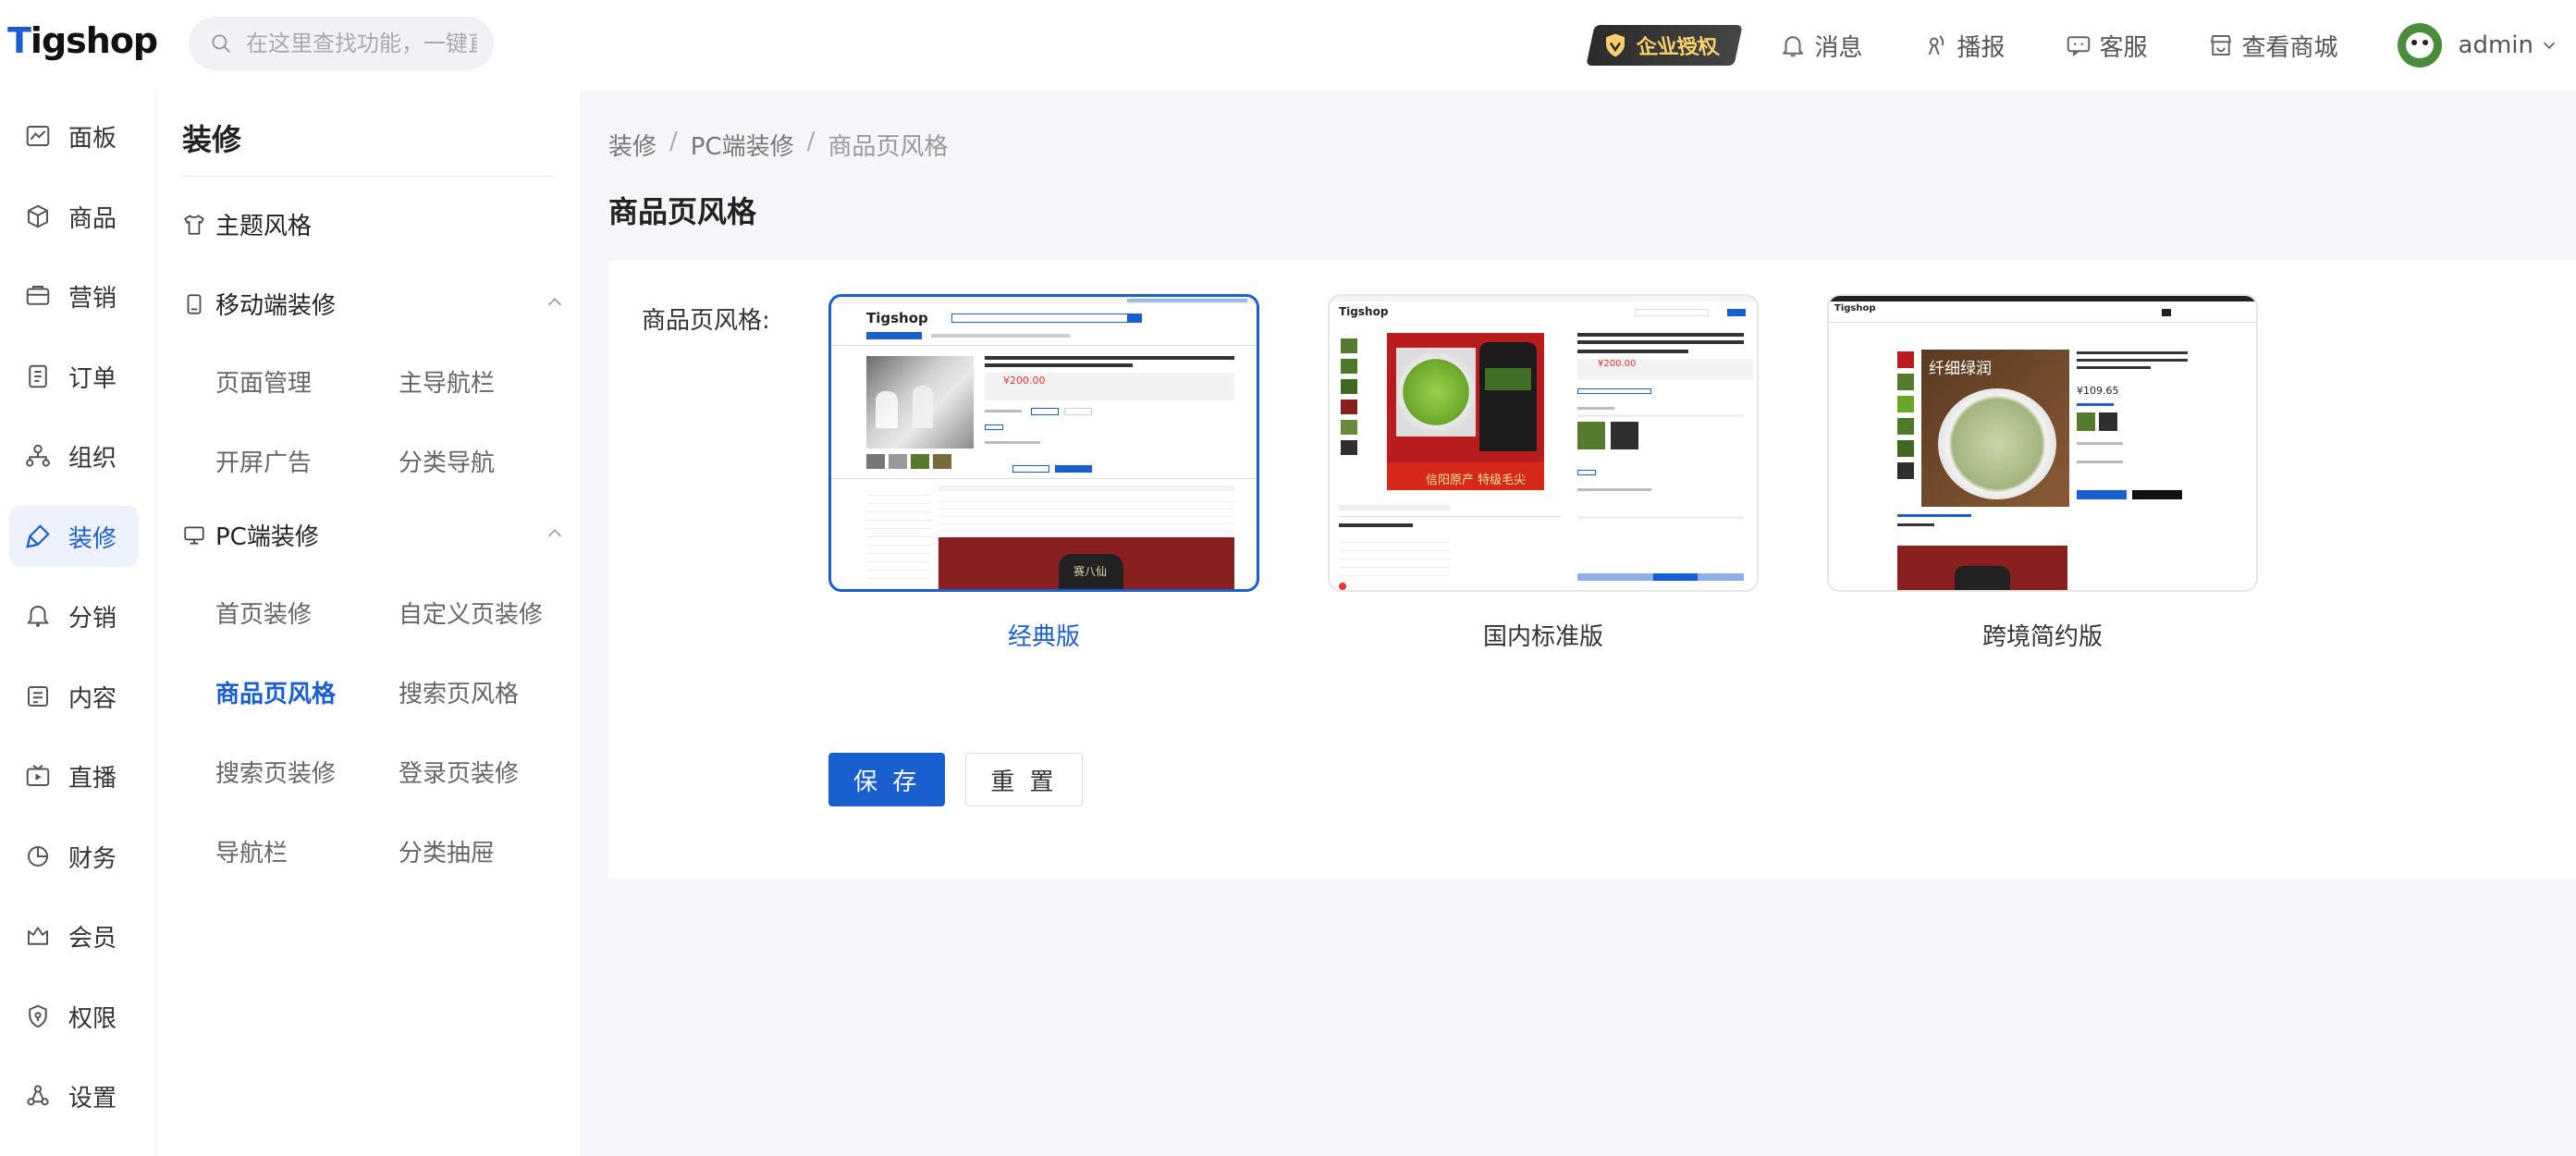 This screenshot has height=1156, width=2576. What do you see at coordinates (2478, 45) in the screenshot?
I see `user-menu: admin` at bounding box center [2478, 45].